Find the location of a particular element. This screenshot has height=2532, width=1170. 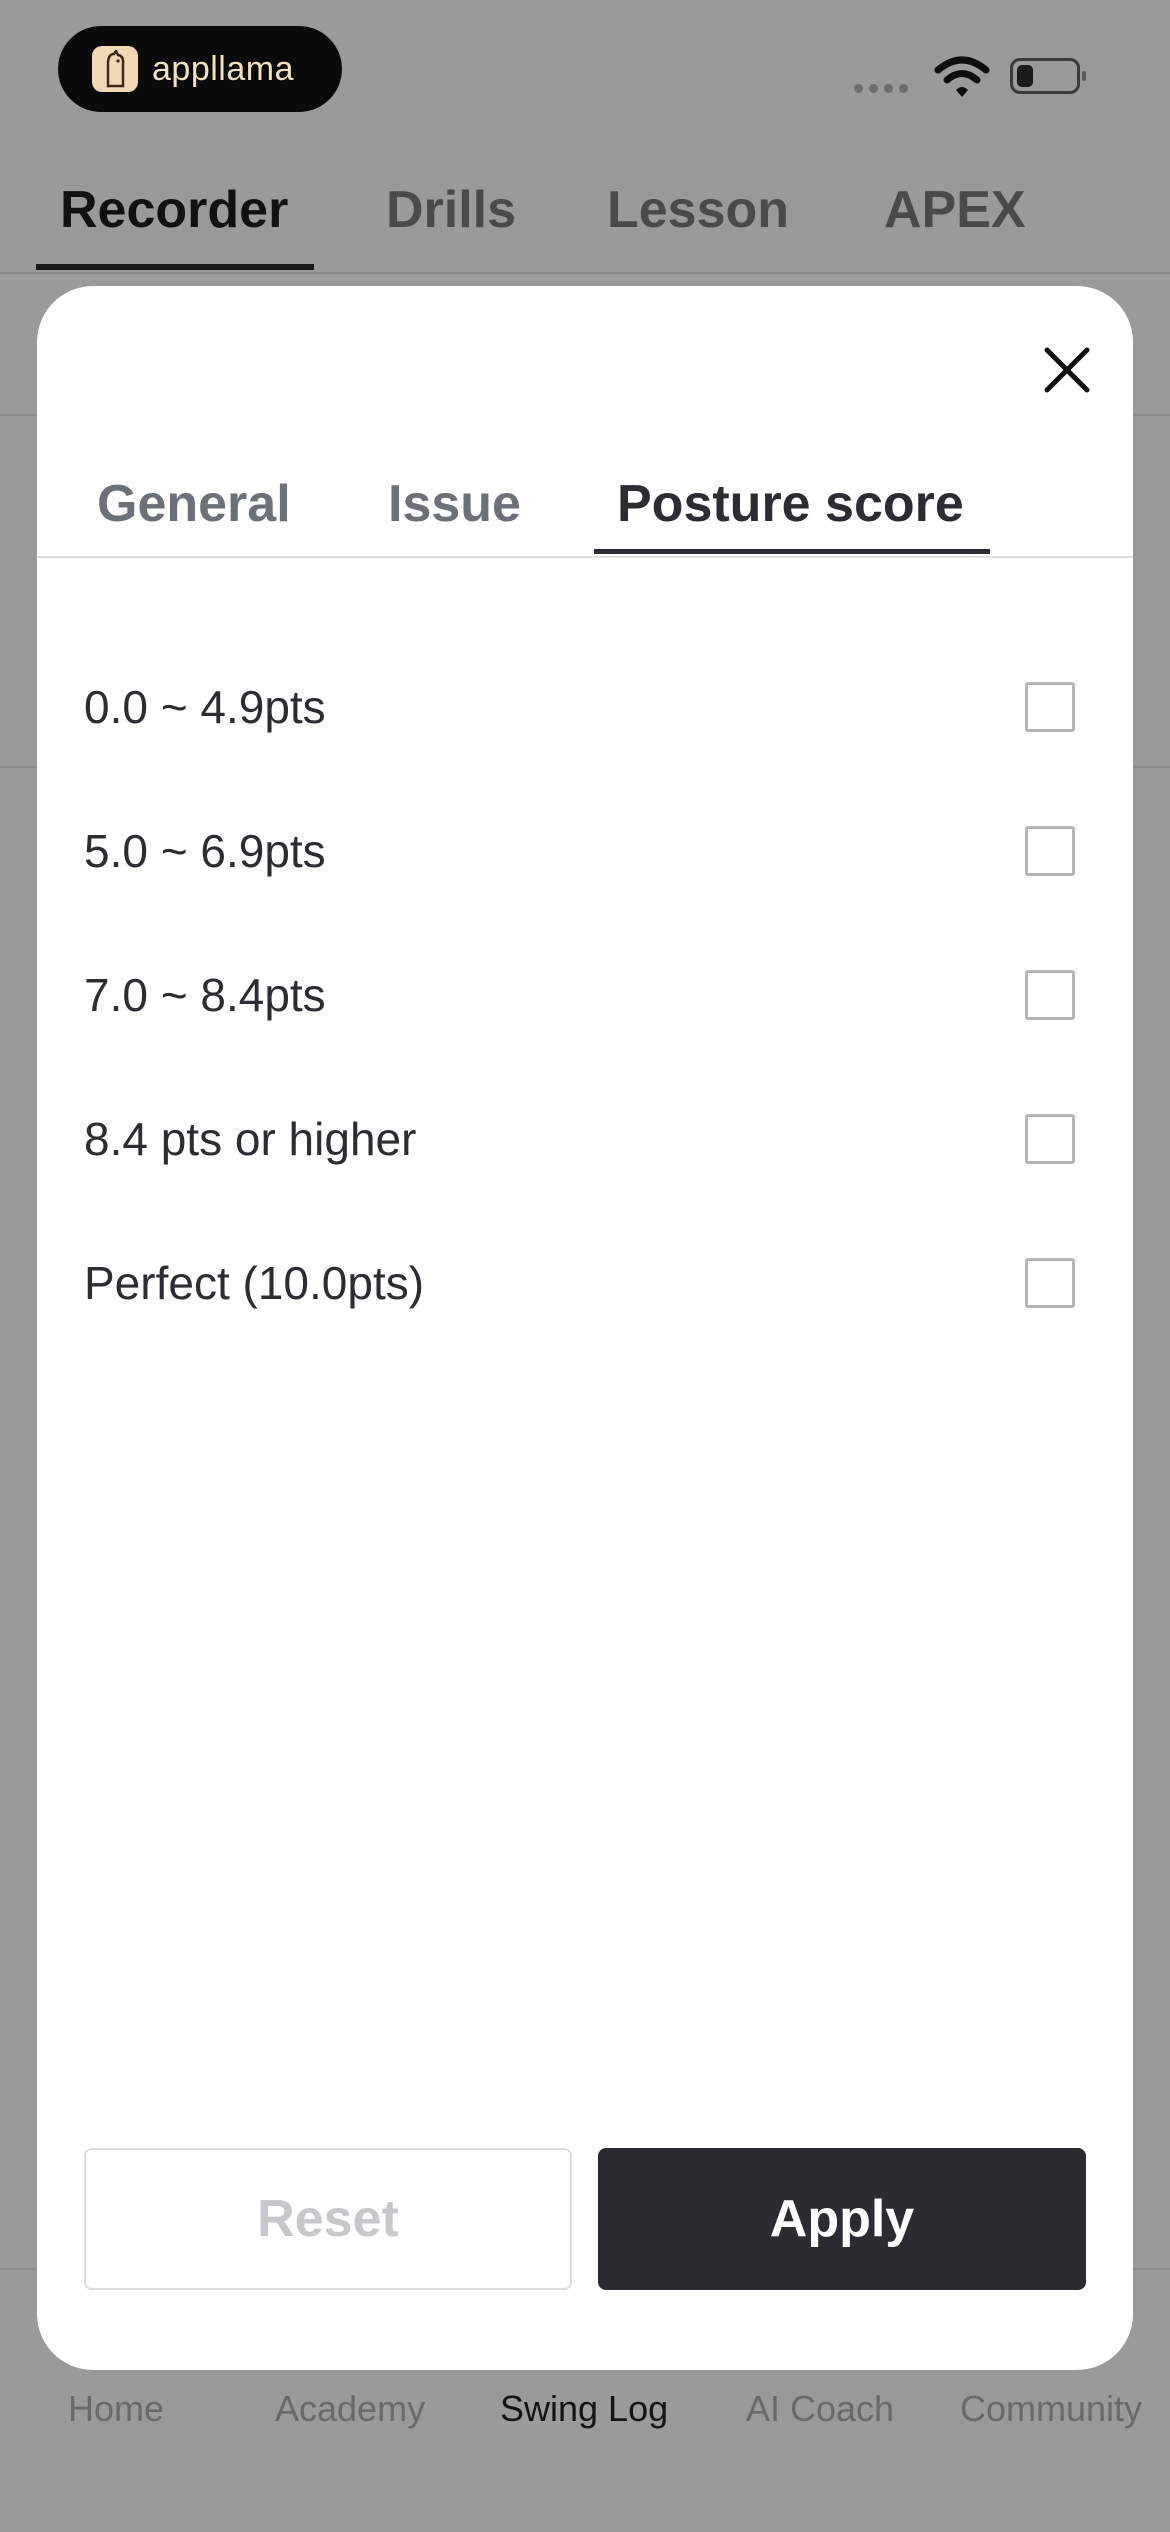

top-tab-bar: Recorder Drills Lesson APEX is located at coordinates (585, 212).